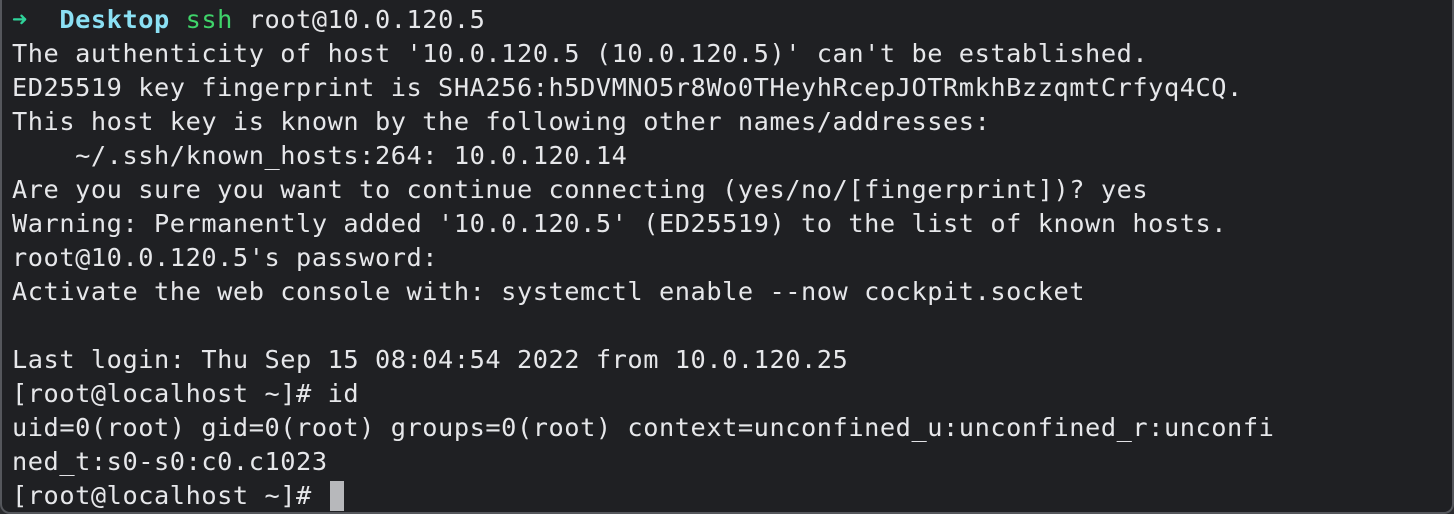 This screenshot has width=1454, height=514. Describe the element at coordinates (170, 495) in the screenshot. I see `remote-prompt: [root@localhost ~]#` at that location.